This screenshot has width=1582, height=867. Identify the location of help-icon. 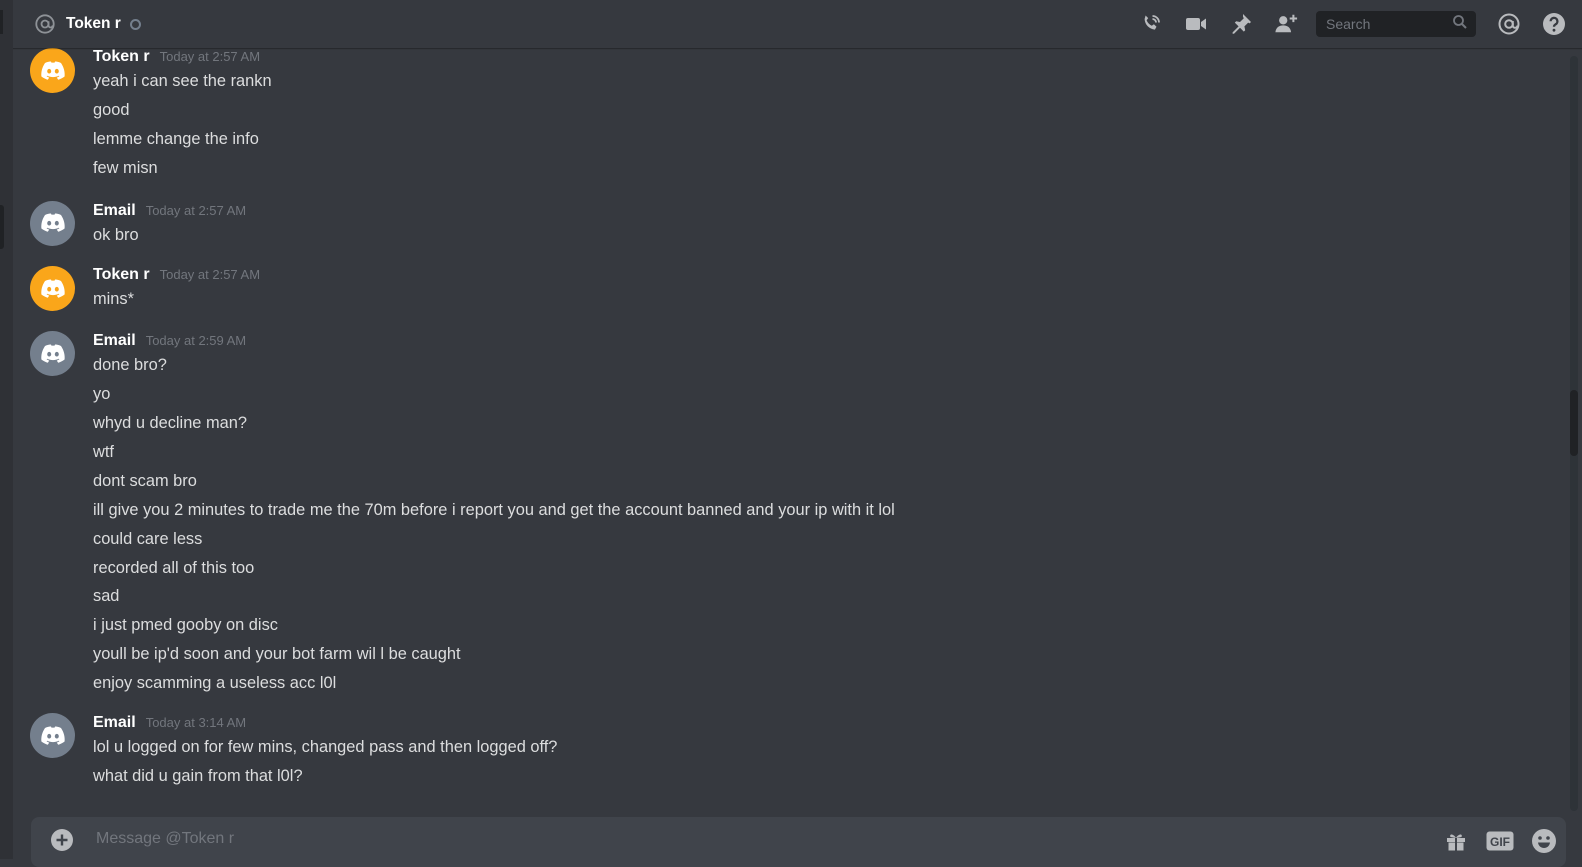
(1554, 24).